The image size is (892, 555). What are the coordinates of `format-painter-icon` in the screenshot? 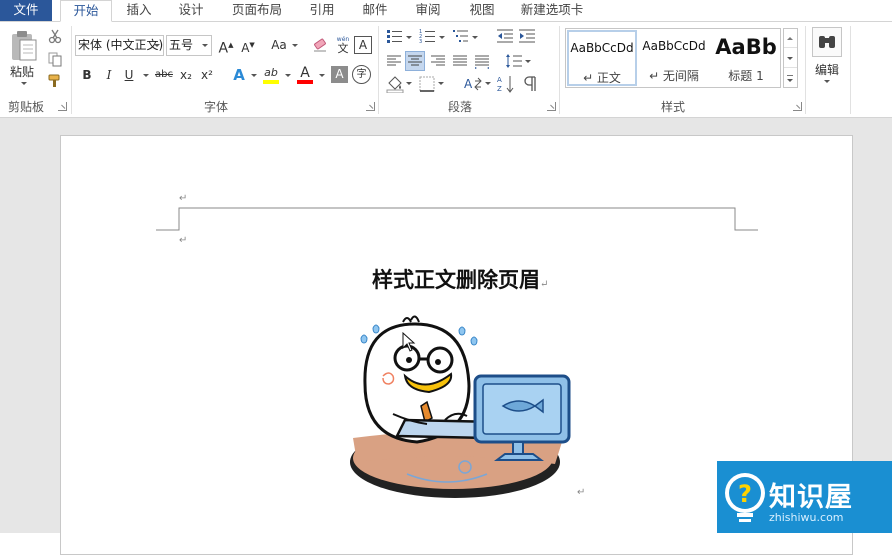 It's located at (54, 80).